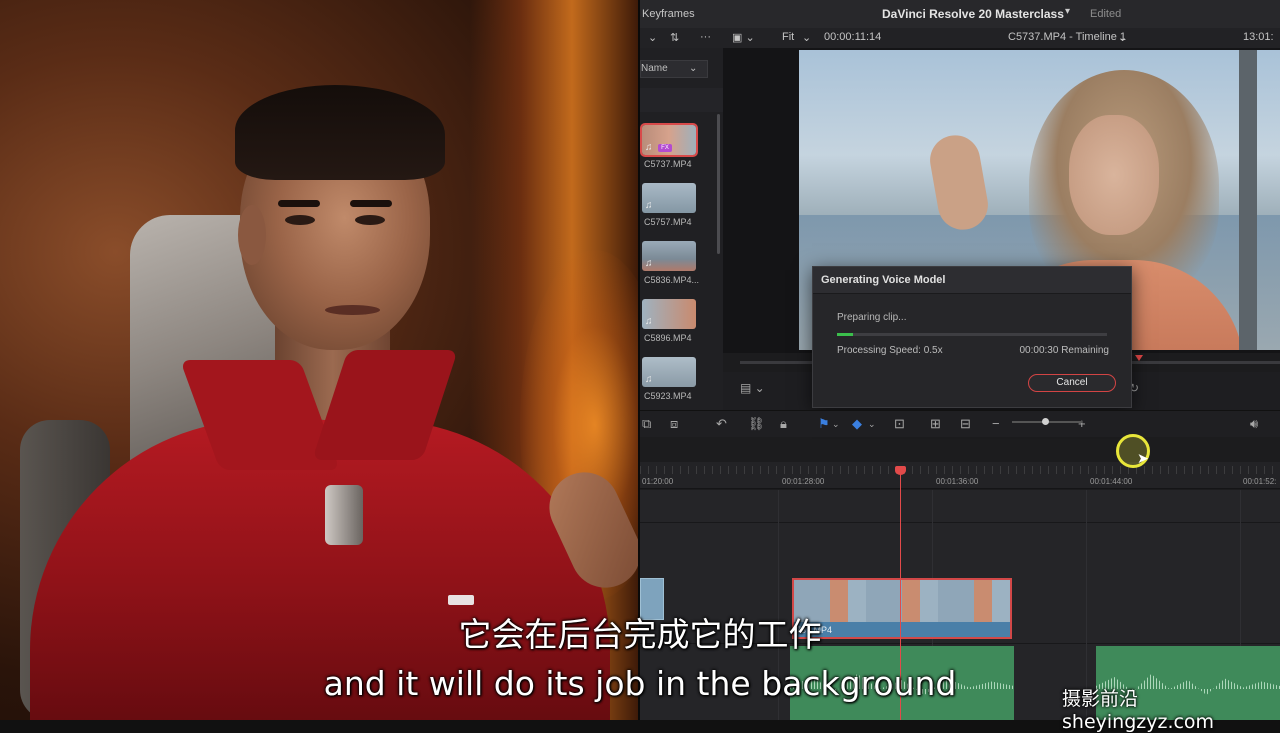 Image resolution: width=1280 pixels, height=733 pixels. I want to click on watermark: 摄影前沿 sheyingzyz.com, so click(1138, 710).